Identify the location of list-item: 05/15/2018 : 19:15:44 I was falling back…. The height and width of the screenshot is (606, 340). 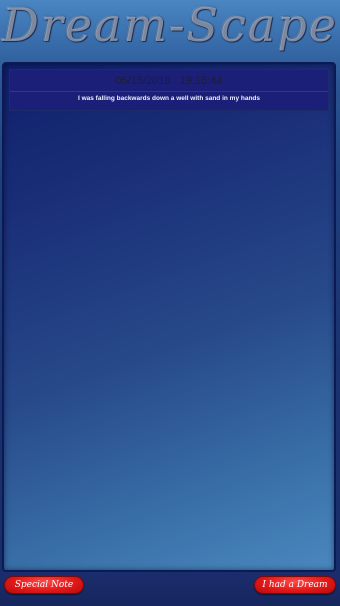
(169, 90).